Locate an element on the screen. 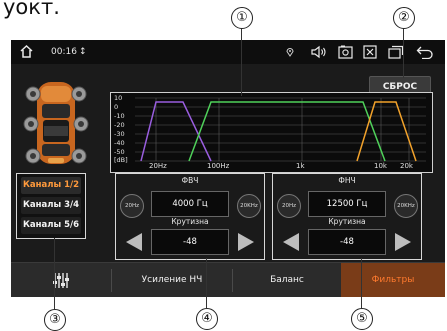  car-speaker-map is located at coordinates (56, 123).